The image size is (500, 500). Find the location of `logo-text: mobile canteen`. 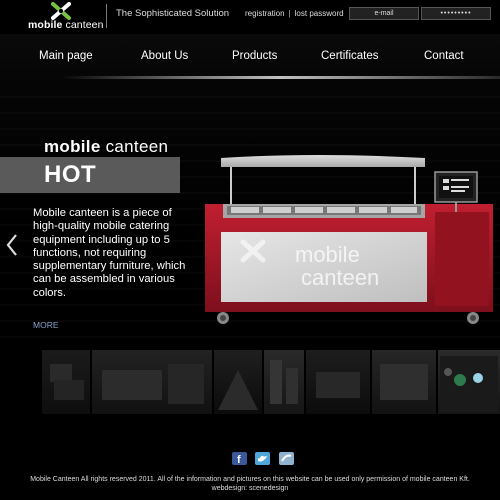

logo-text: mobile canteen is located at coordinates (66, 25).